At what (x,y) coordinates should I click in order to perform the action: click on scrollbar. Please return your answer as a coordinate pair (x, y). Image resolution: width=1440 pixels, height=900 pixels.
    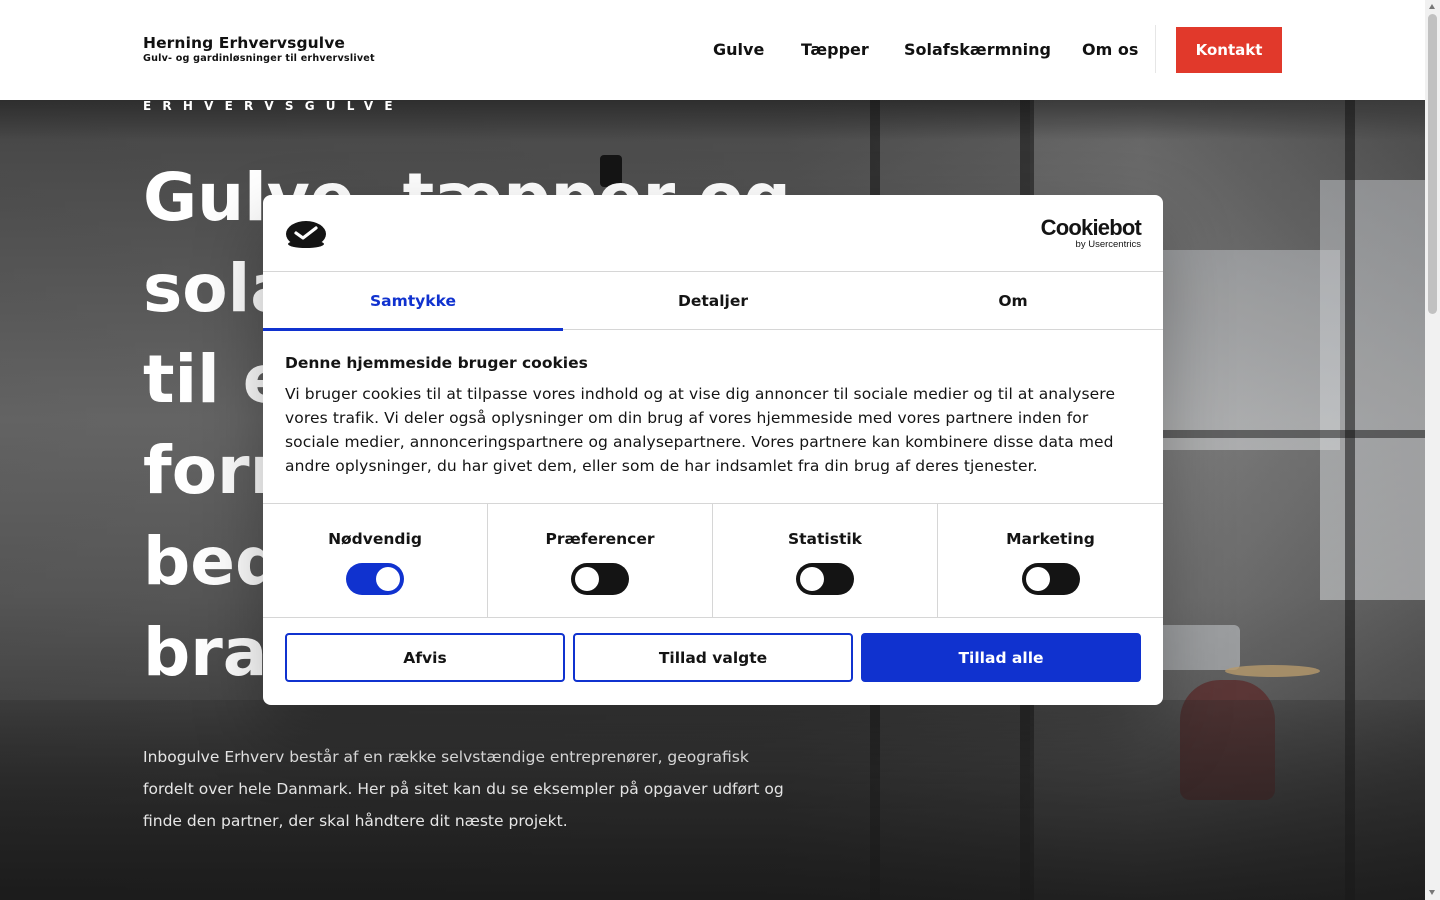
    Looking at the image, I should click on (1432, 450).